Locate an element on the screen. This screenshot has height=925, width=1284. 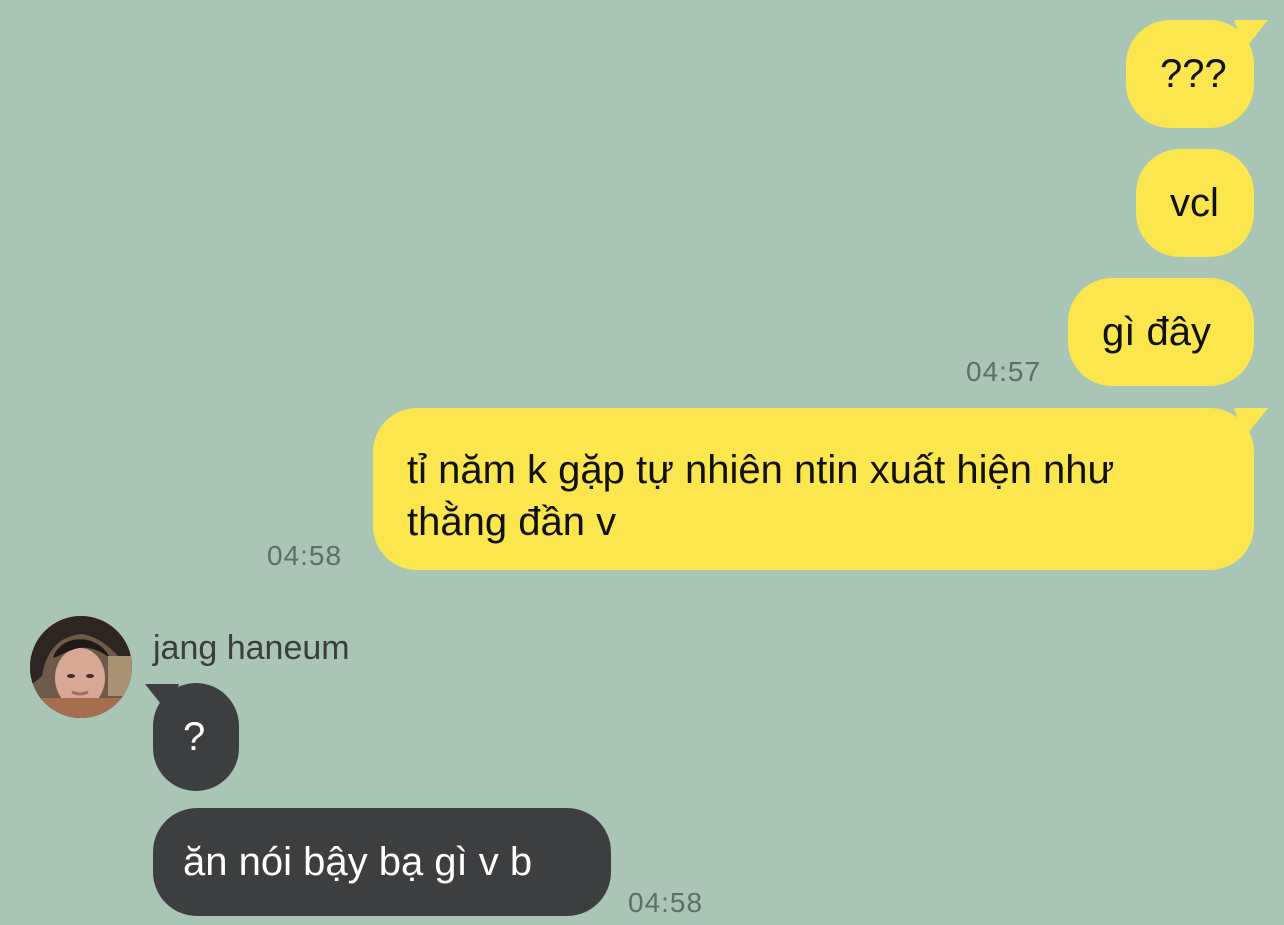
outgoing-message: vcl is located at coordinates (1195, 203).